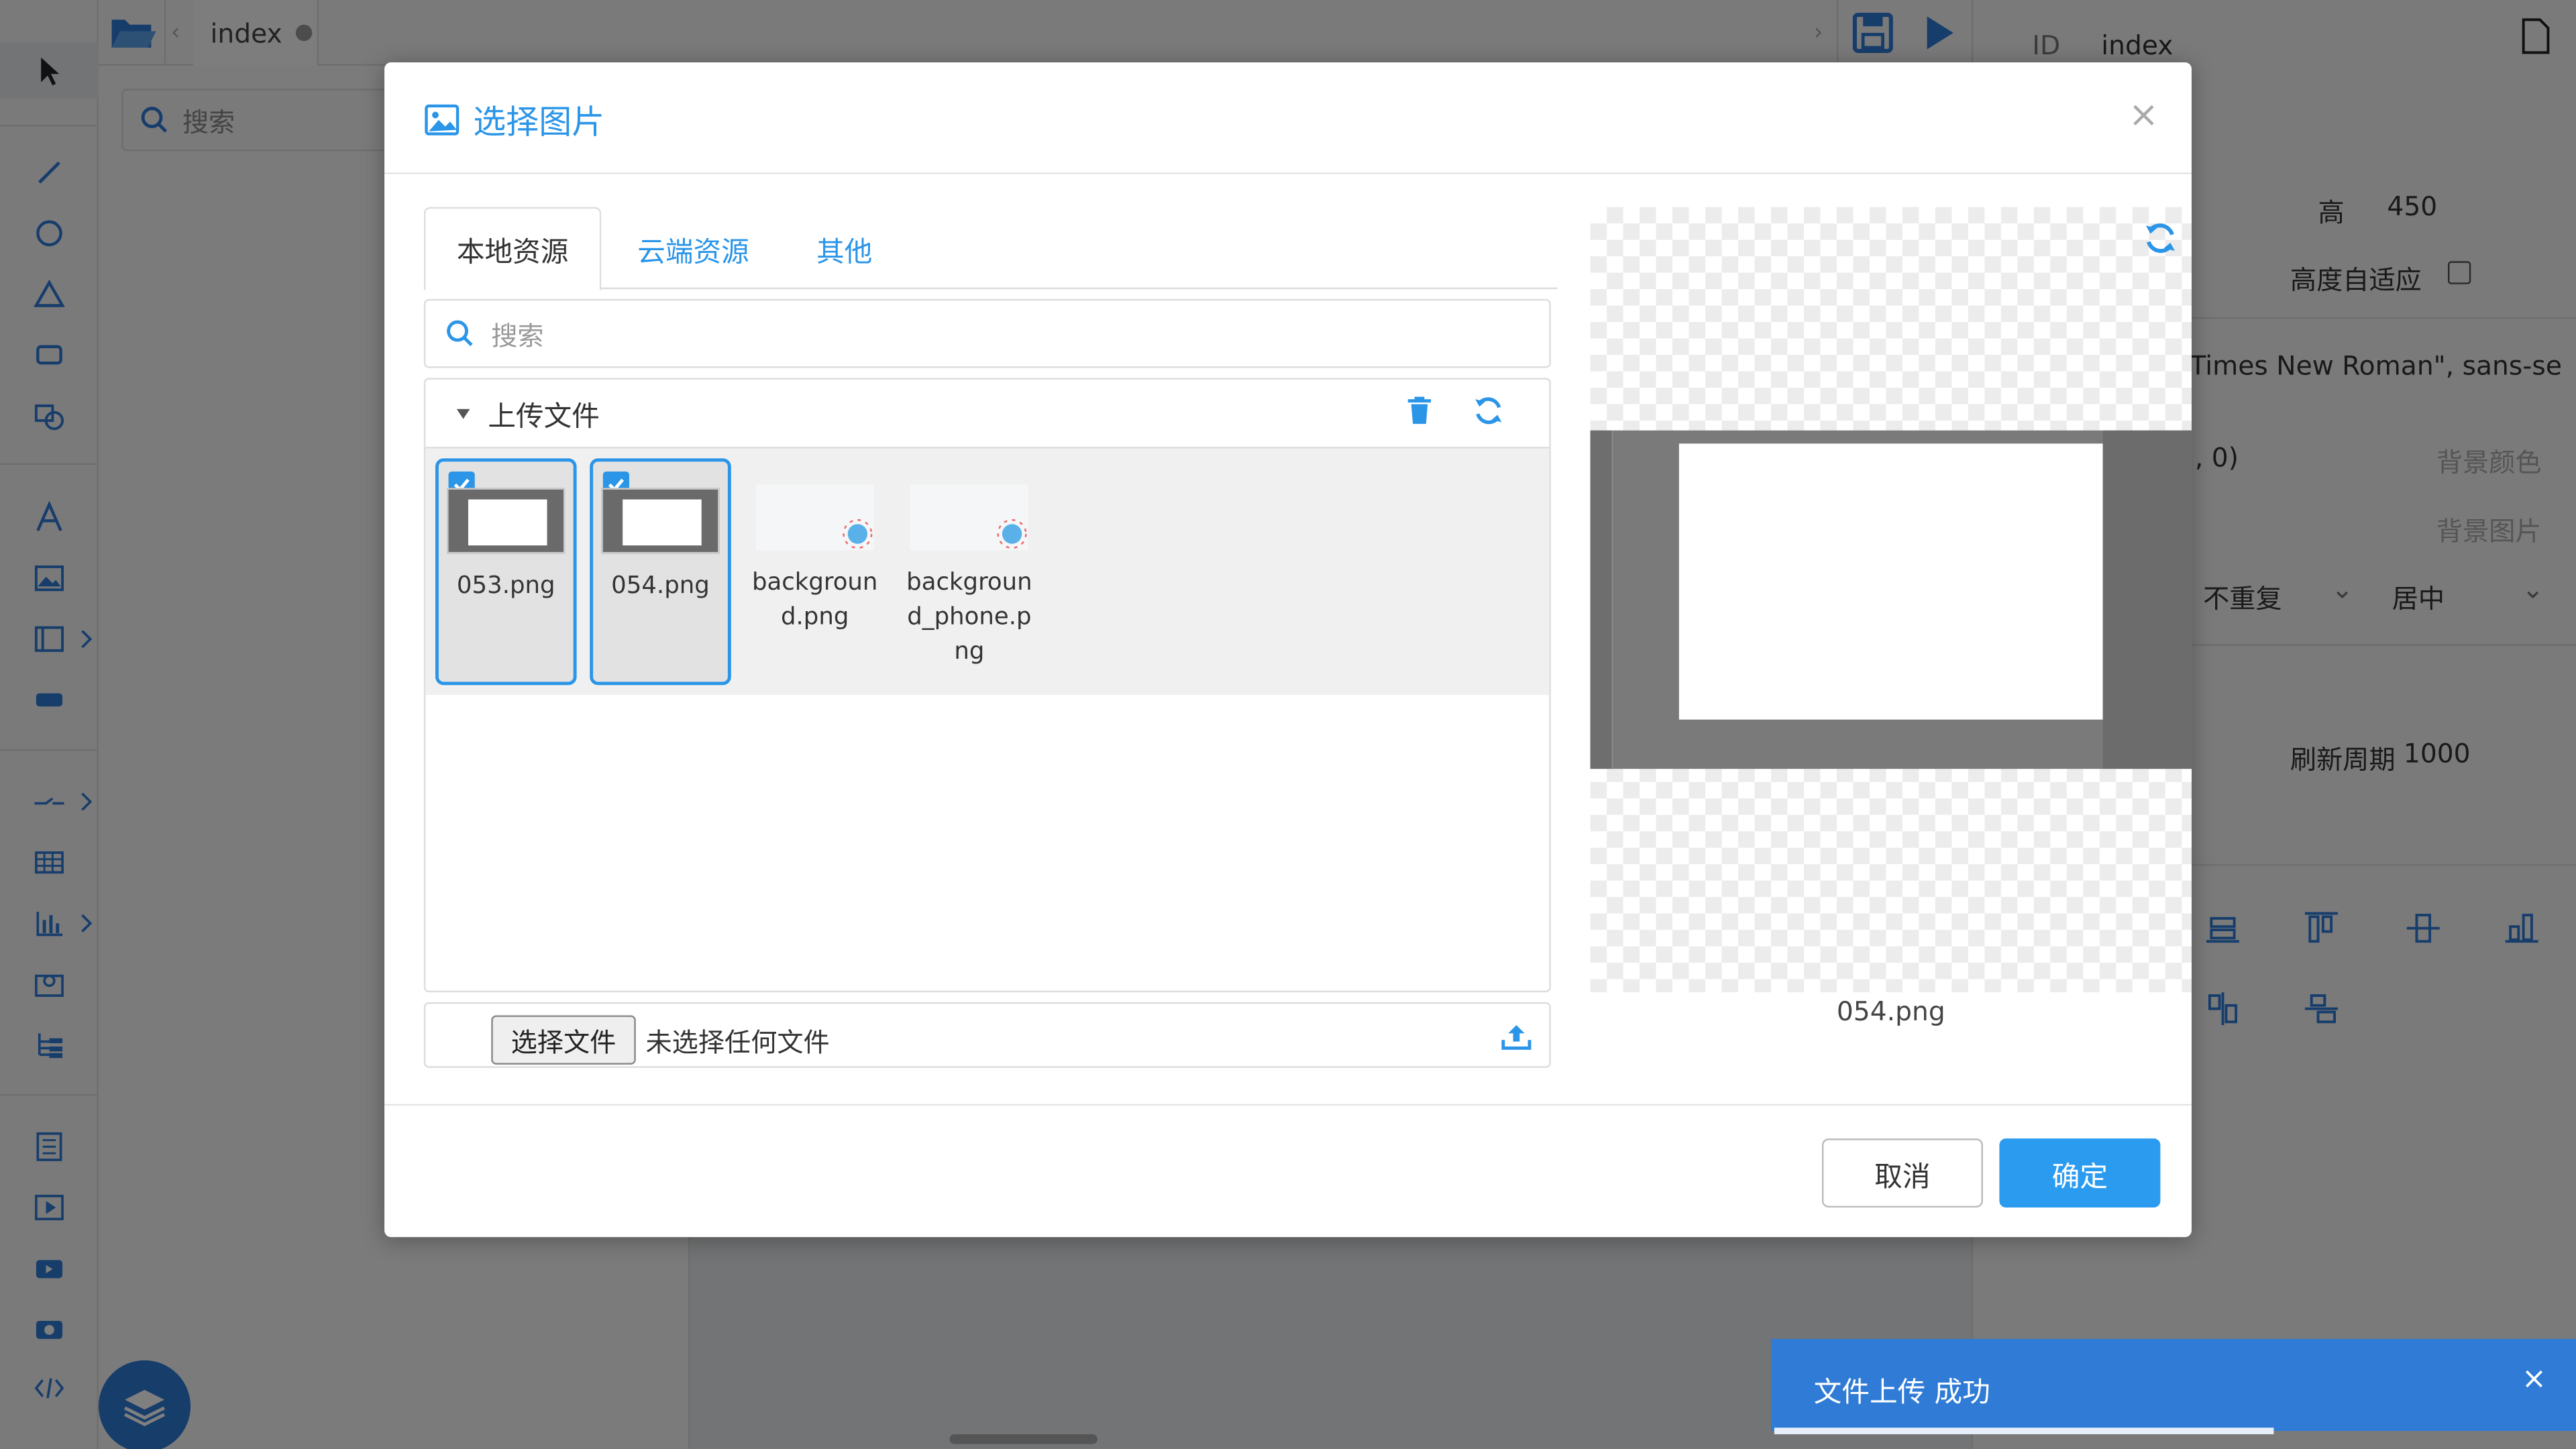 This screenshot has height=1449, width=2576. What do you see at coordinates (660, 586) in the screenshot?
I see `file-name: 054.png` at bounding box center [660, 586].